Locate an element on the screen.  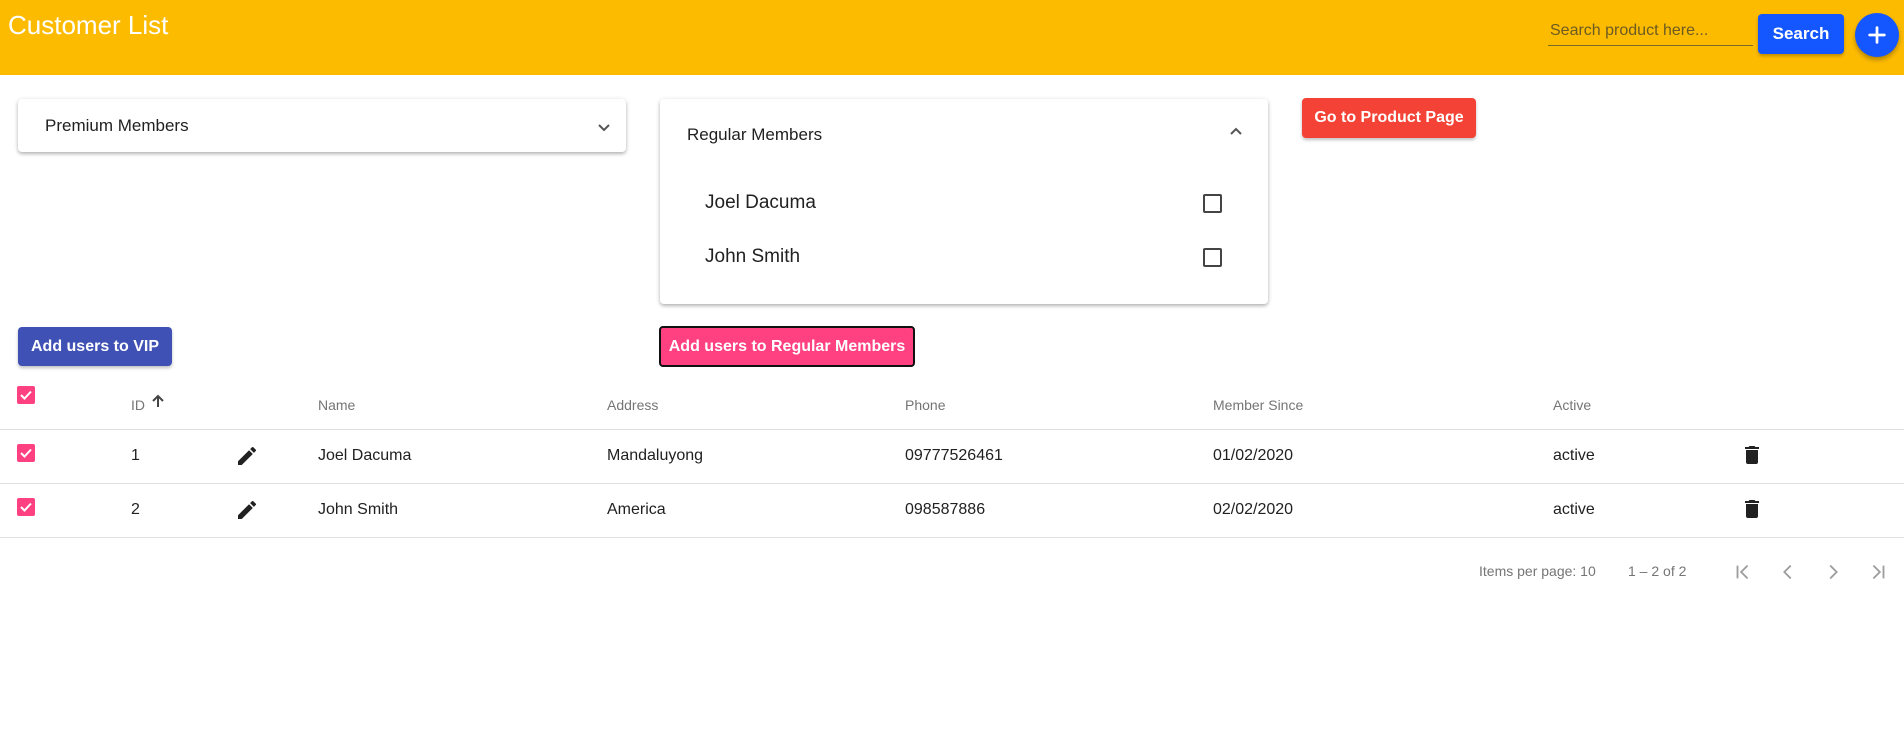
last-page-icon is located at coordinates (1878, 572).